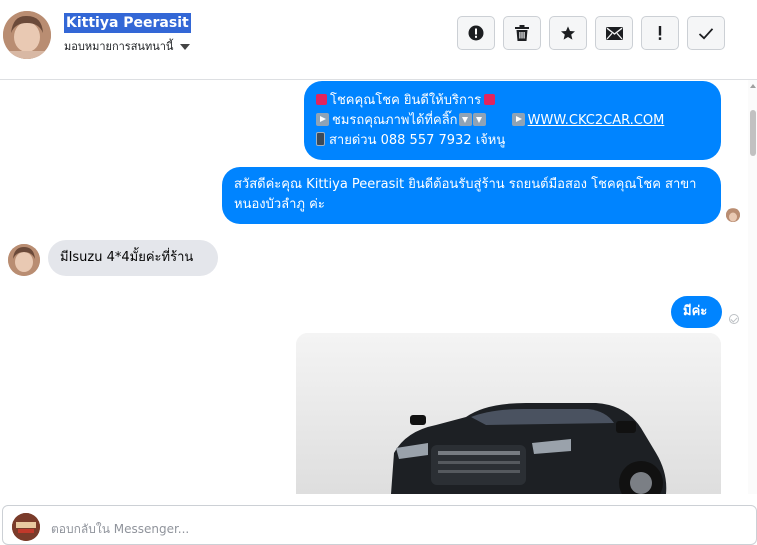 The image size is (757, 545). I want to click on scroll-up-arrow-icon, so click(753, 86).